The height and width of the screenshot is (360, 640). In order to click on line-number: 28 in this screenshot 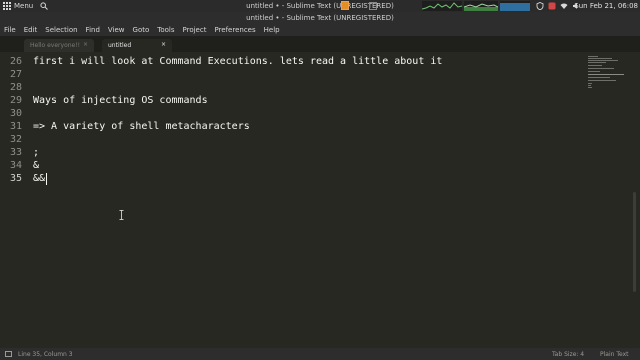, I will do `click(15, 87)`.